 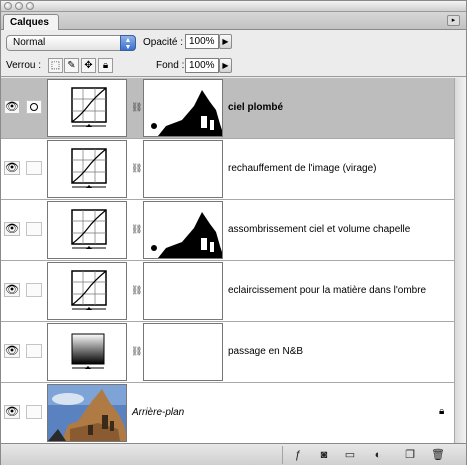 I want to click on opacity-field: 100%, so click(x=202, y=41).